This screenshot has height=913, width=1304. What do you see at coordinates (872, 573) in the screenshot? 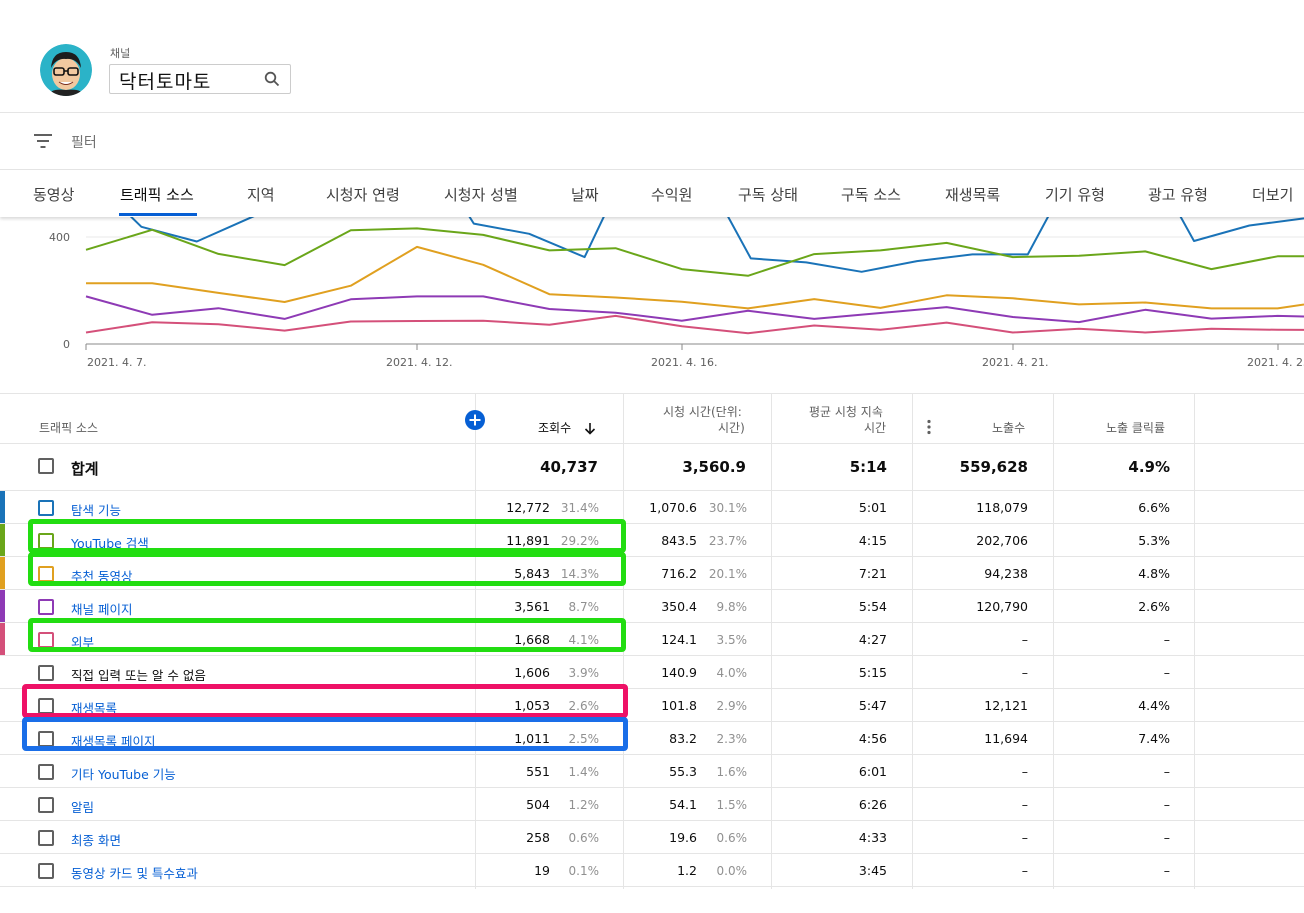
I see `avg-duration-value: 7:21` at bounding box center [872, 573].